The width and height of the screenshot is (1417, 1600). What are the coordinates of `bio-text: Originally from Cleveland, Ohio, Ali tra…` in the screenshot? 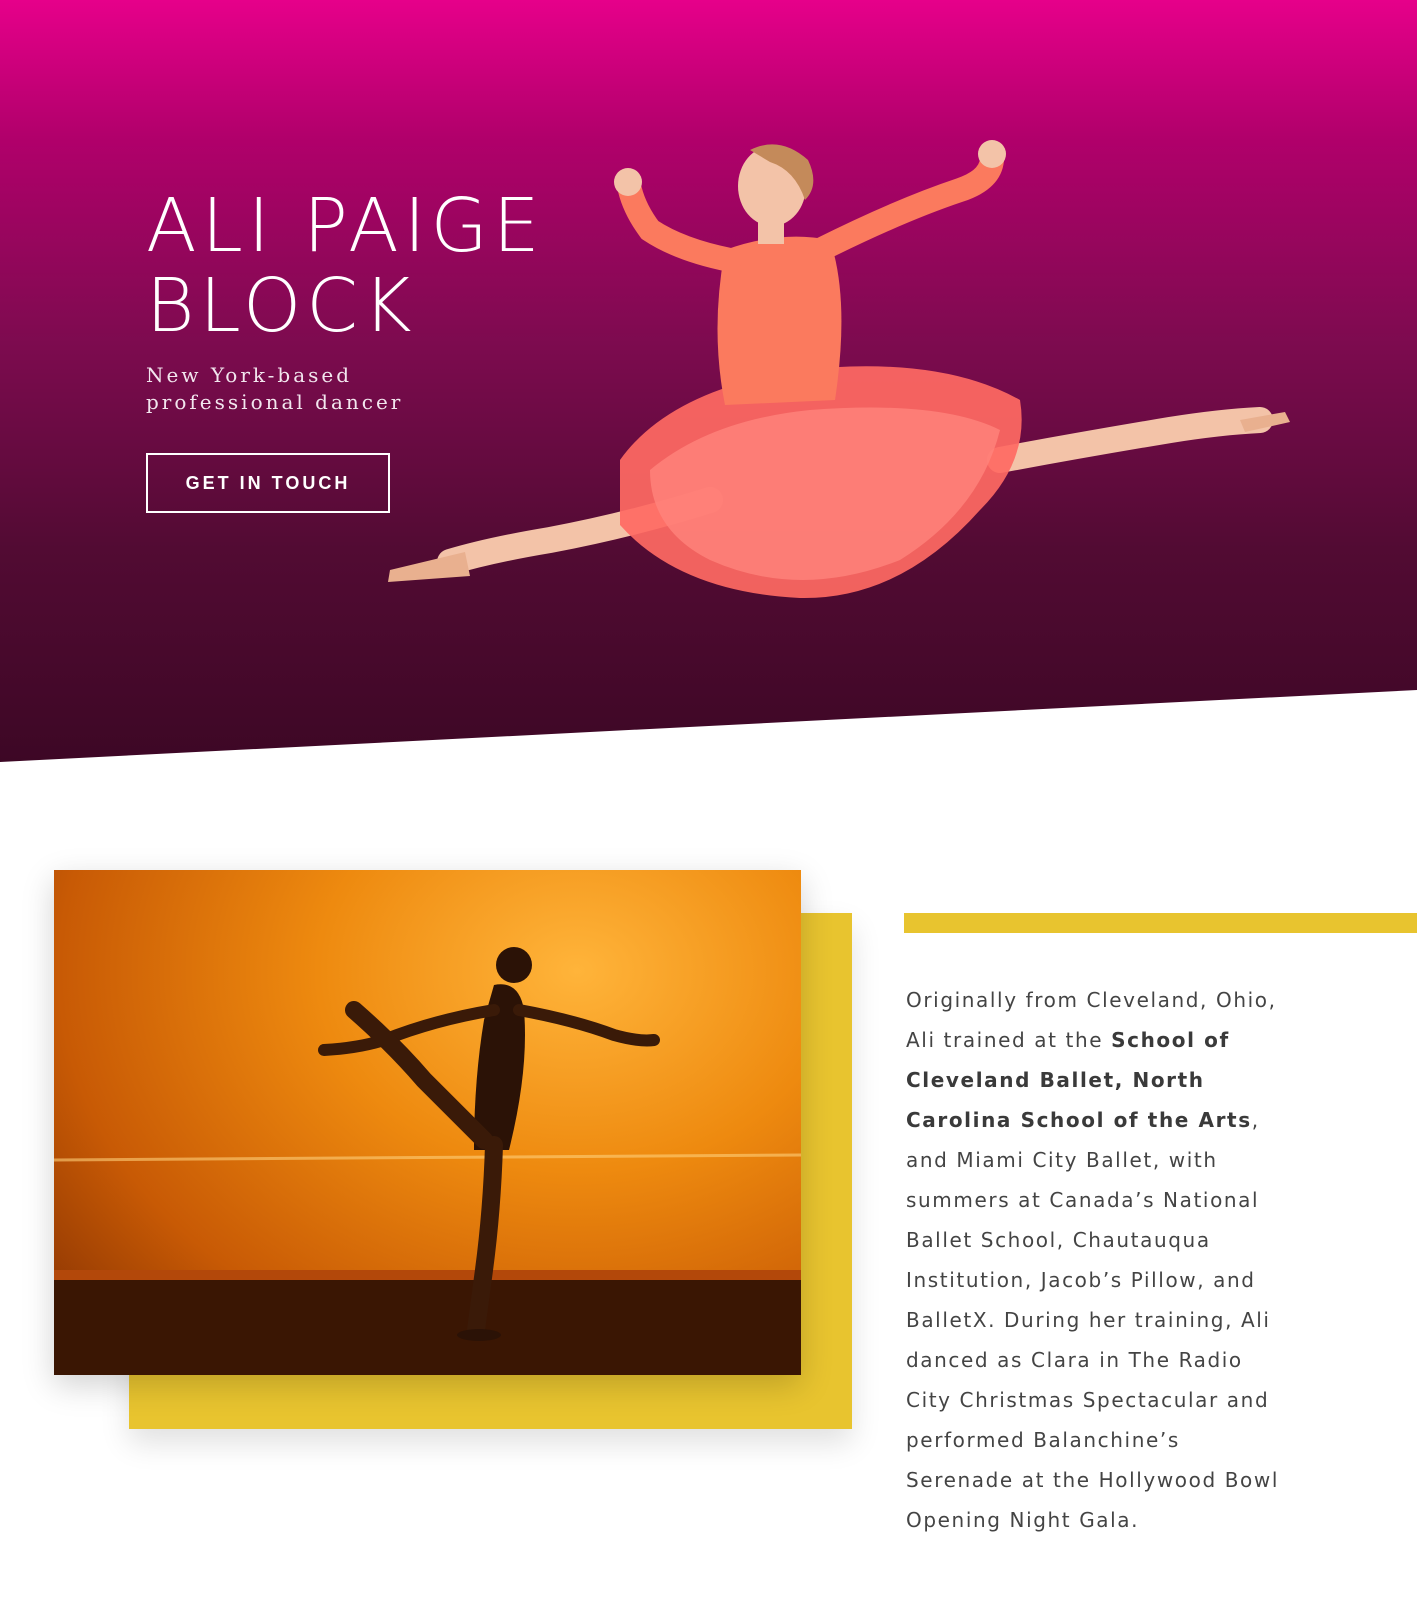 It's located at (1096, 1260).